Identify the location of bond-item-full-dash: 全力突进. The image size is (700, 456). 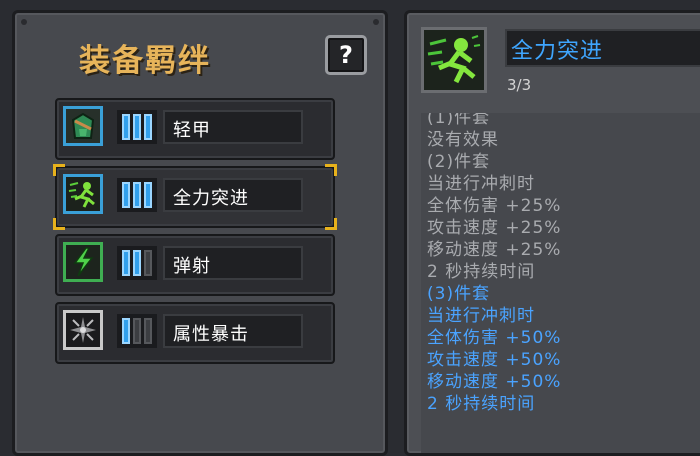
(195, 197).